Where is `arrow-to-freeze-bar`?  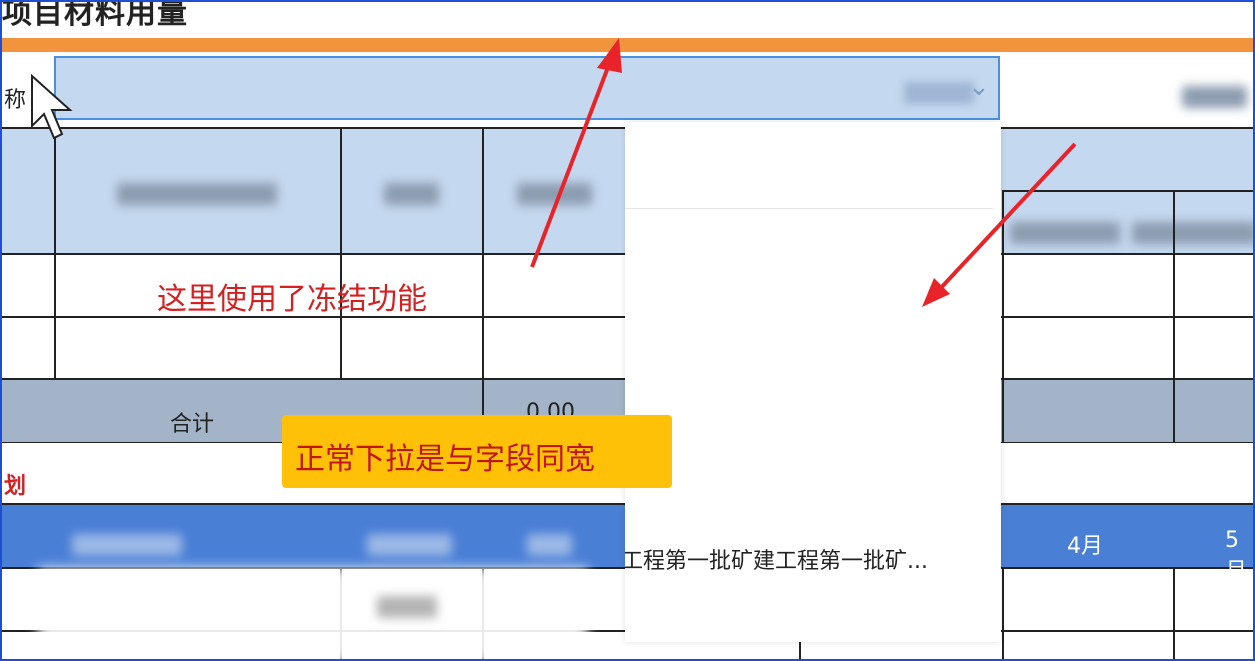
arrow-to-freeze-bar is located at coordinates (576, 153).